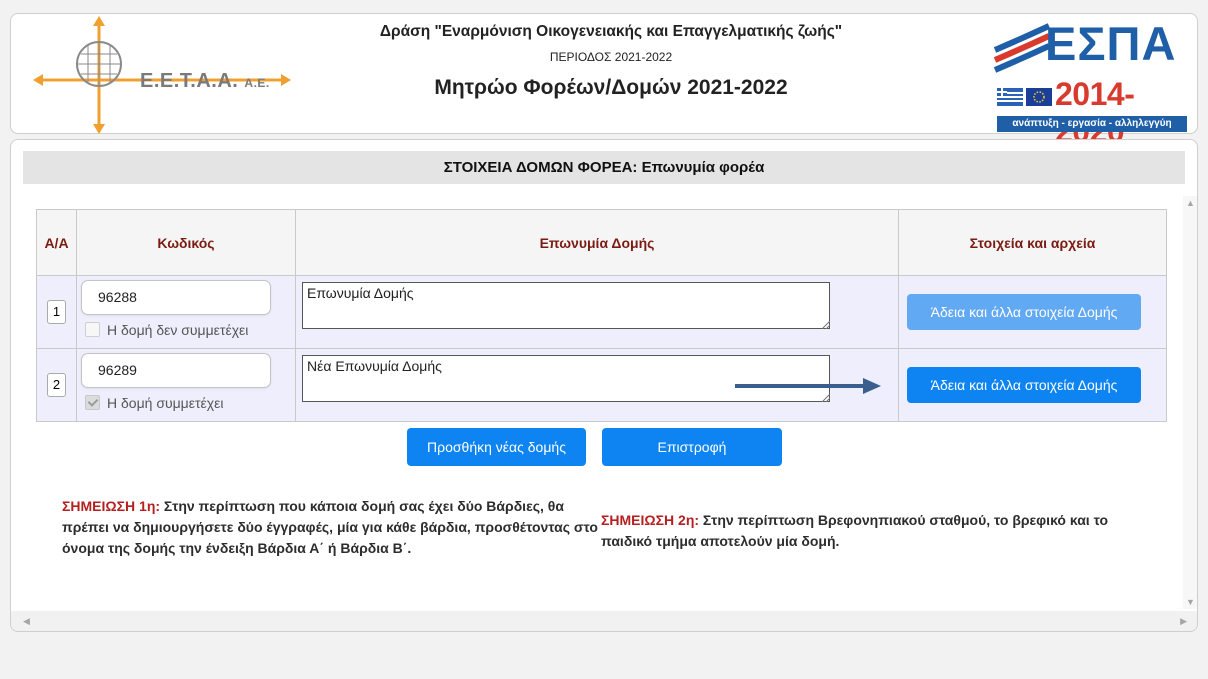 This screenshot has width=1208, height=679. What do you see at coordinates (1032, 242) in the screenshot?
I see `header-files: Στοιχεία και αρχεία` at bounding box center [1032, 242].